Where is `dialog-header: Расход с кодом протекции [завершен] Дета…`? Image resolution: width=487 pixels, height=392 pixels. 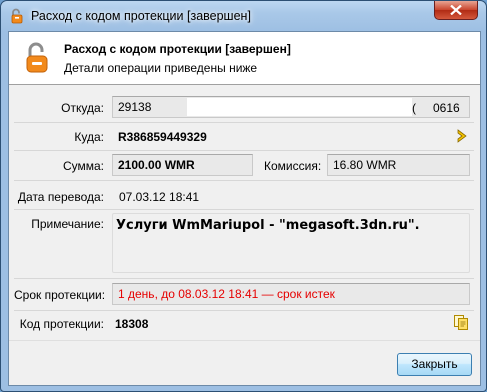 dialog-header: Расход с кодом протекции [завершен] Дета… is located at coordinates (244, 58).